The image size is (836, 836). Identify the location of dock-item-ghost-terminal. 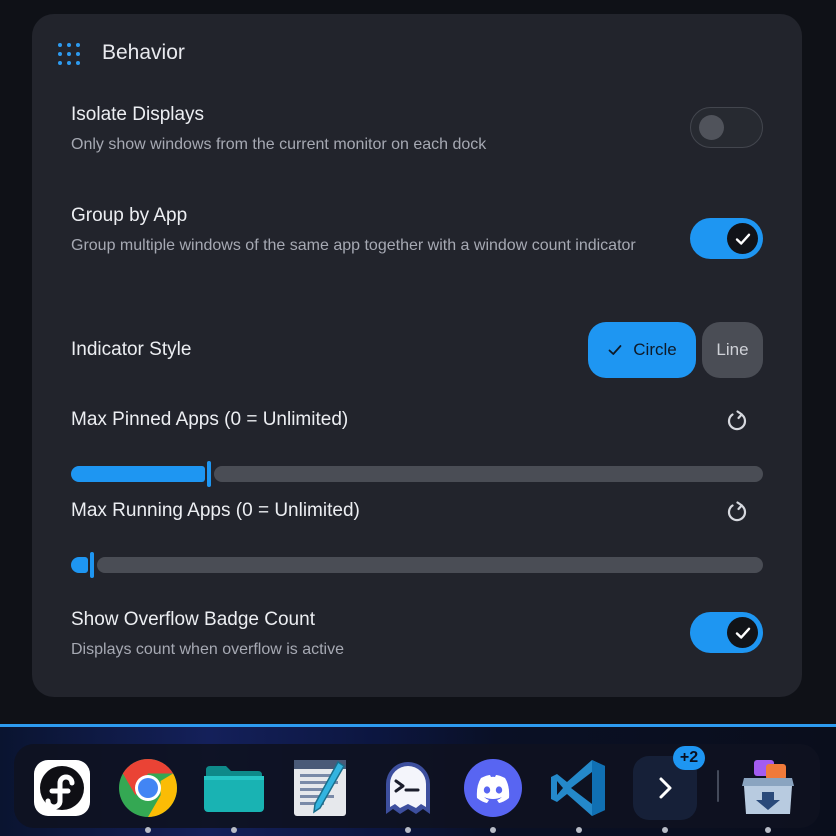
(408, 794).